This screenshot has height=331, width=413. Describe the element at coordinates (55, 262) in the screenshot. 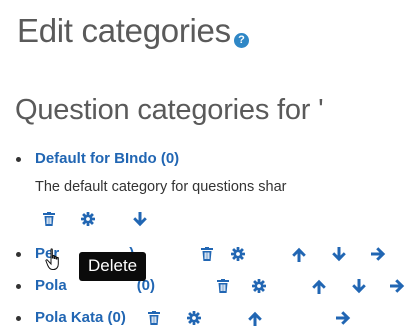

I see `hand-cursor-icon` at that location.